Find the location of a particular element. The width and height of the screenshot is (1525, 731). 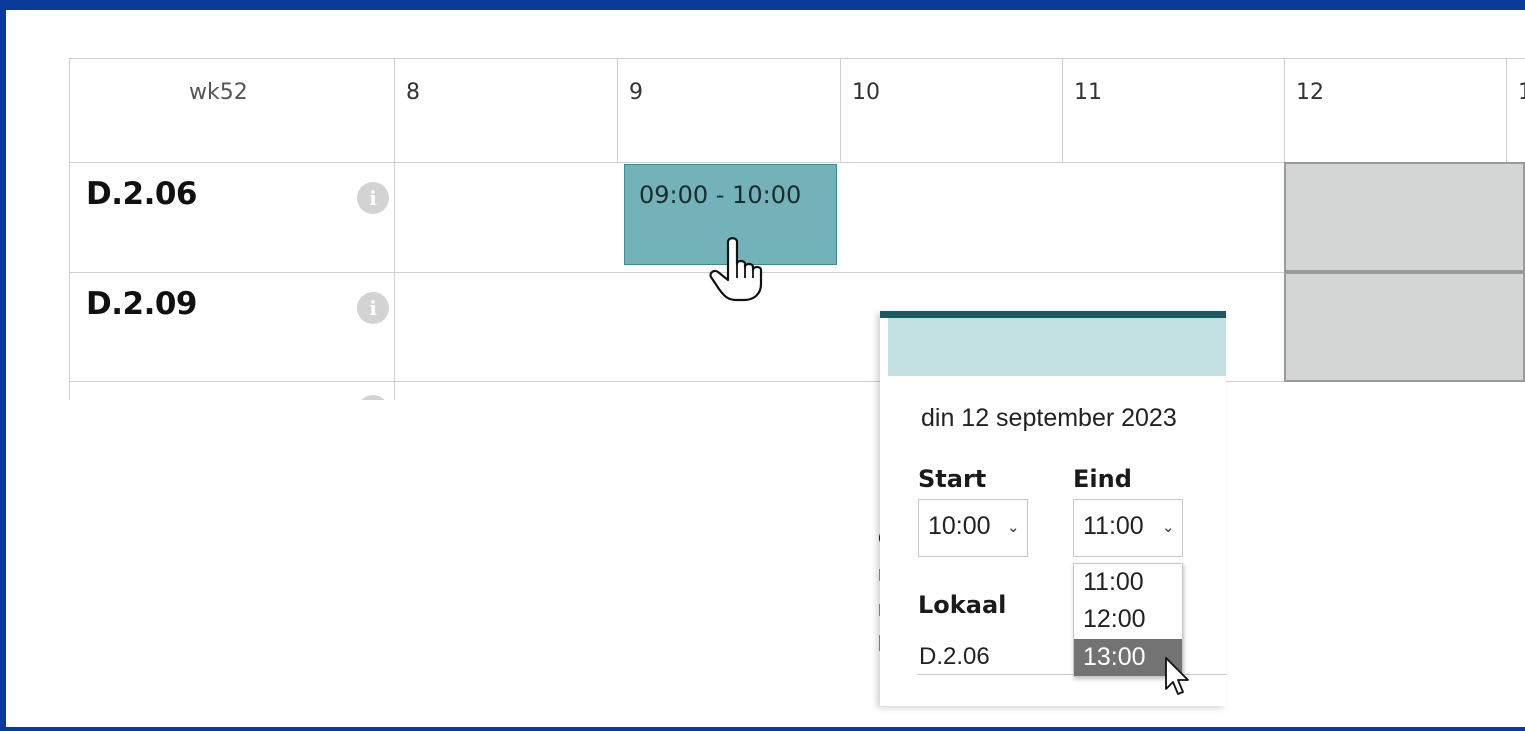

hour-label-12: 12 is located at coordinates (1310, 92).